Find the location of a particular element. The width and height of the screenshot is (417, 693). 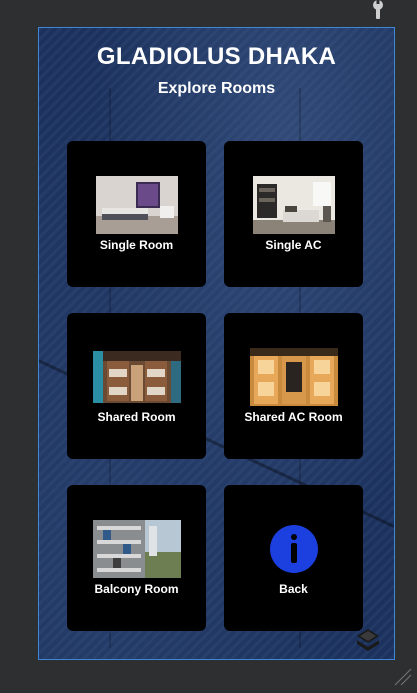

page-title: GLADIOLUS DHAKA is located at coordinates (216, 56).